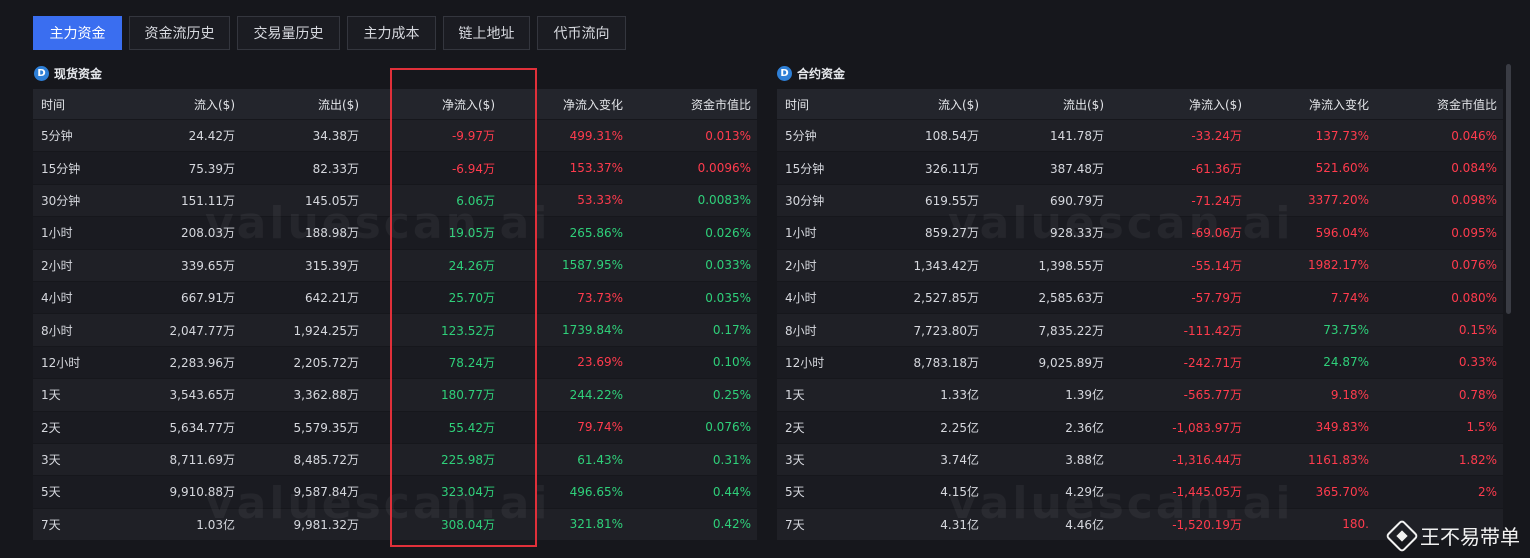  What do you see at coordinates (1077, 168) in the screenshot?
I see `table-cell: 387.48万` at bounding box center [1077, 168].